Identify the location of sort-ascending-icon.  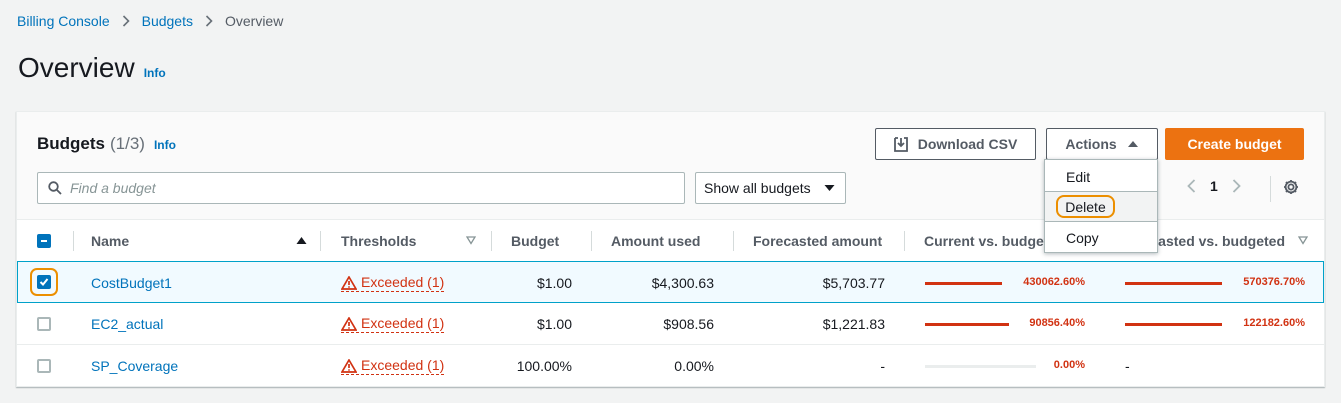
(301, 240).